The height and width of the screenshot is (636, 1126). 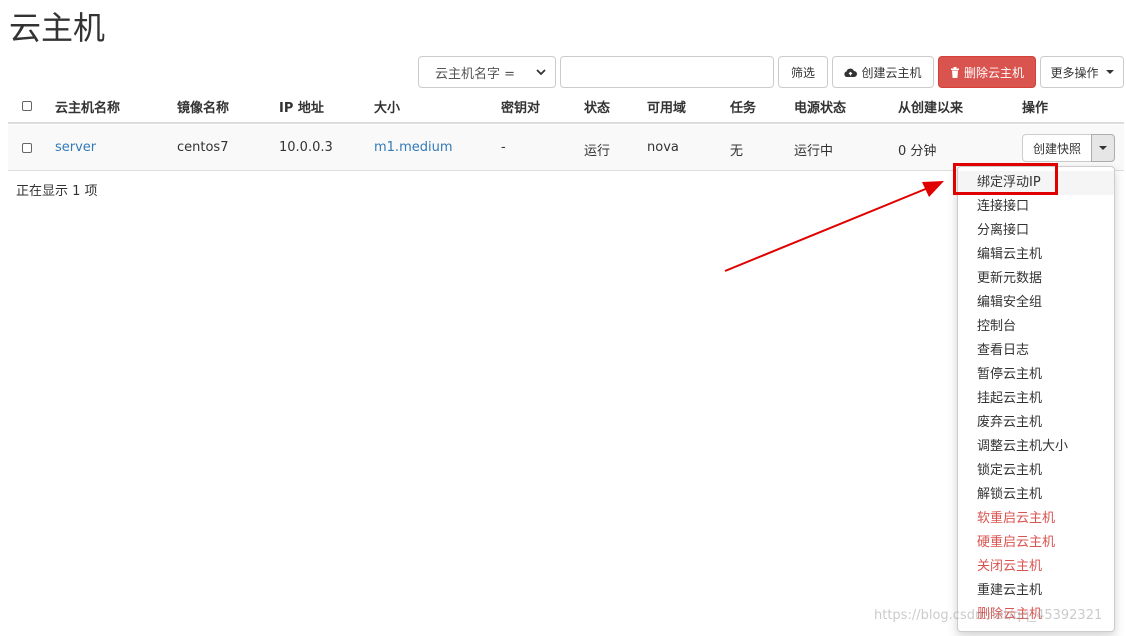 I want to click on annotation-highlight-box, so click(x=1005, y=179).